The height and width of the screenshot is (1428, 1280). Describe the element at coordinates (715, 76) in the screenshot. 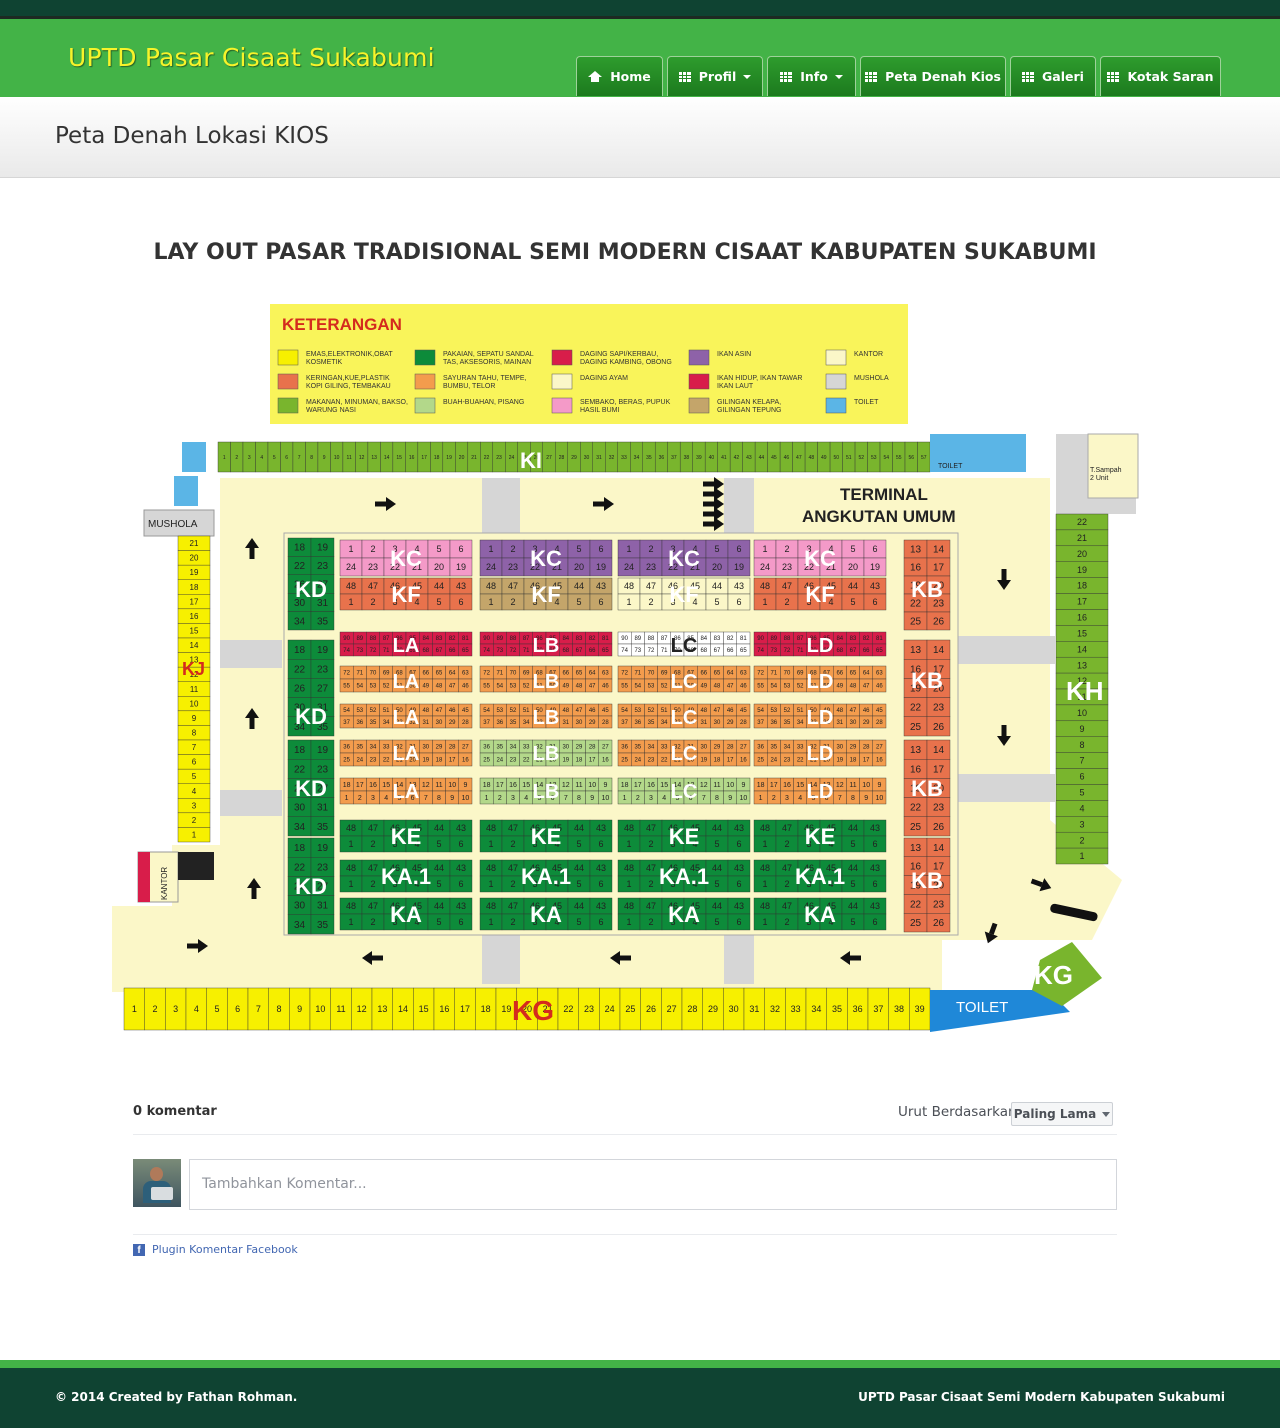

I see `nav-profil: Profil` at that location.